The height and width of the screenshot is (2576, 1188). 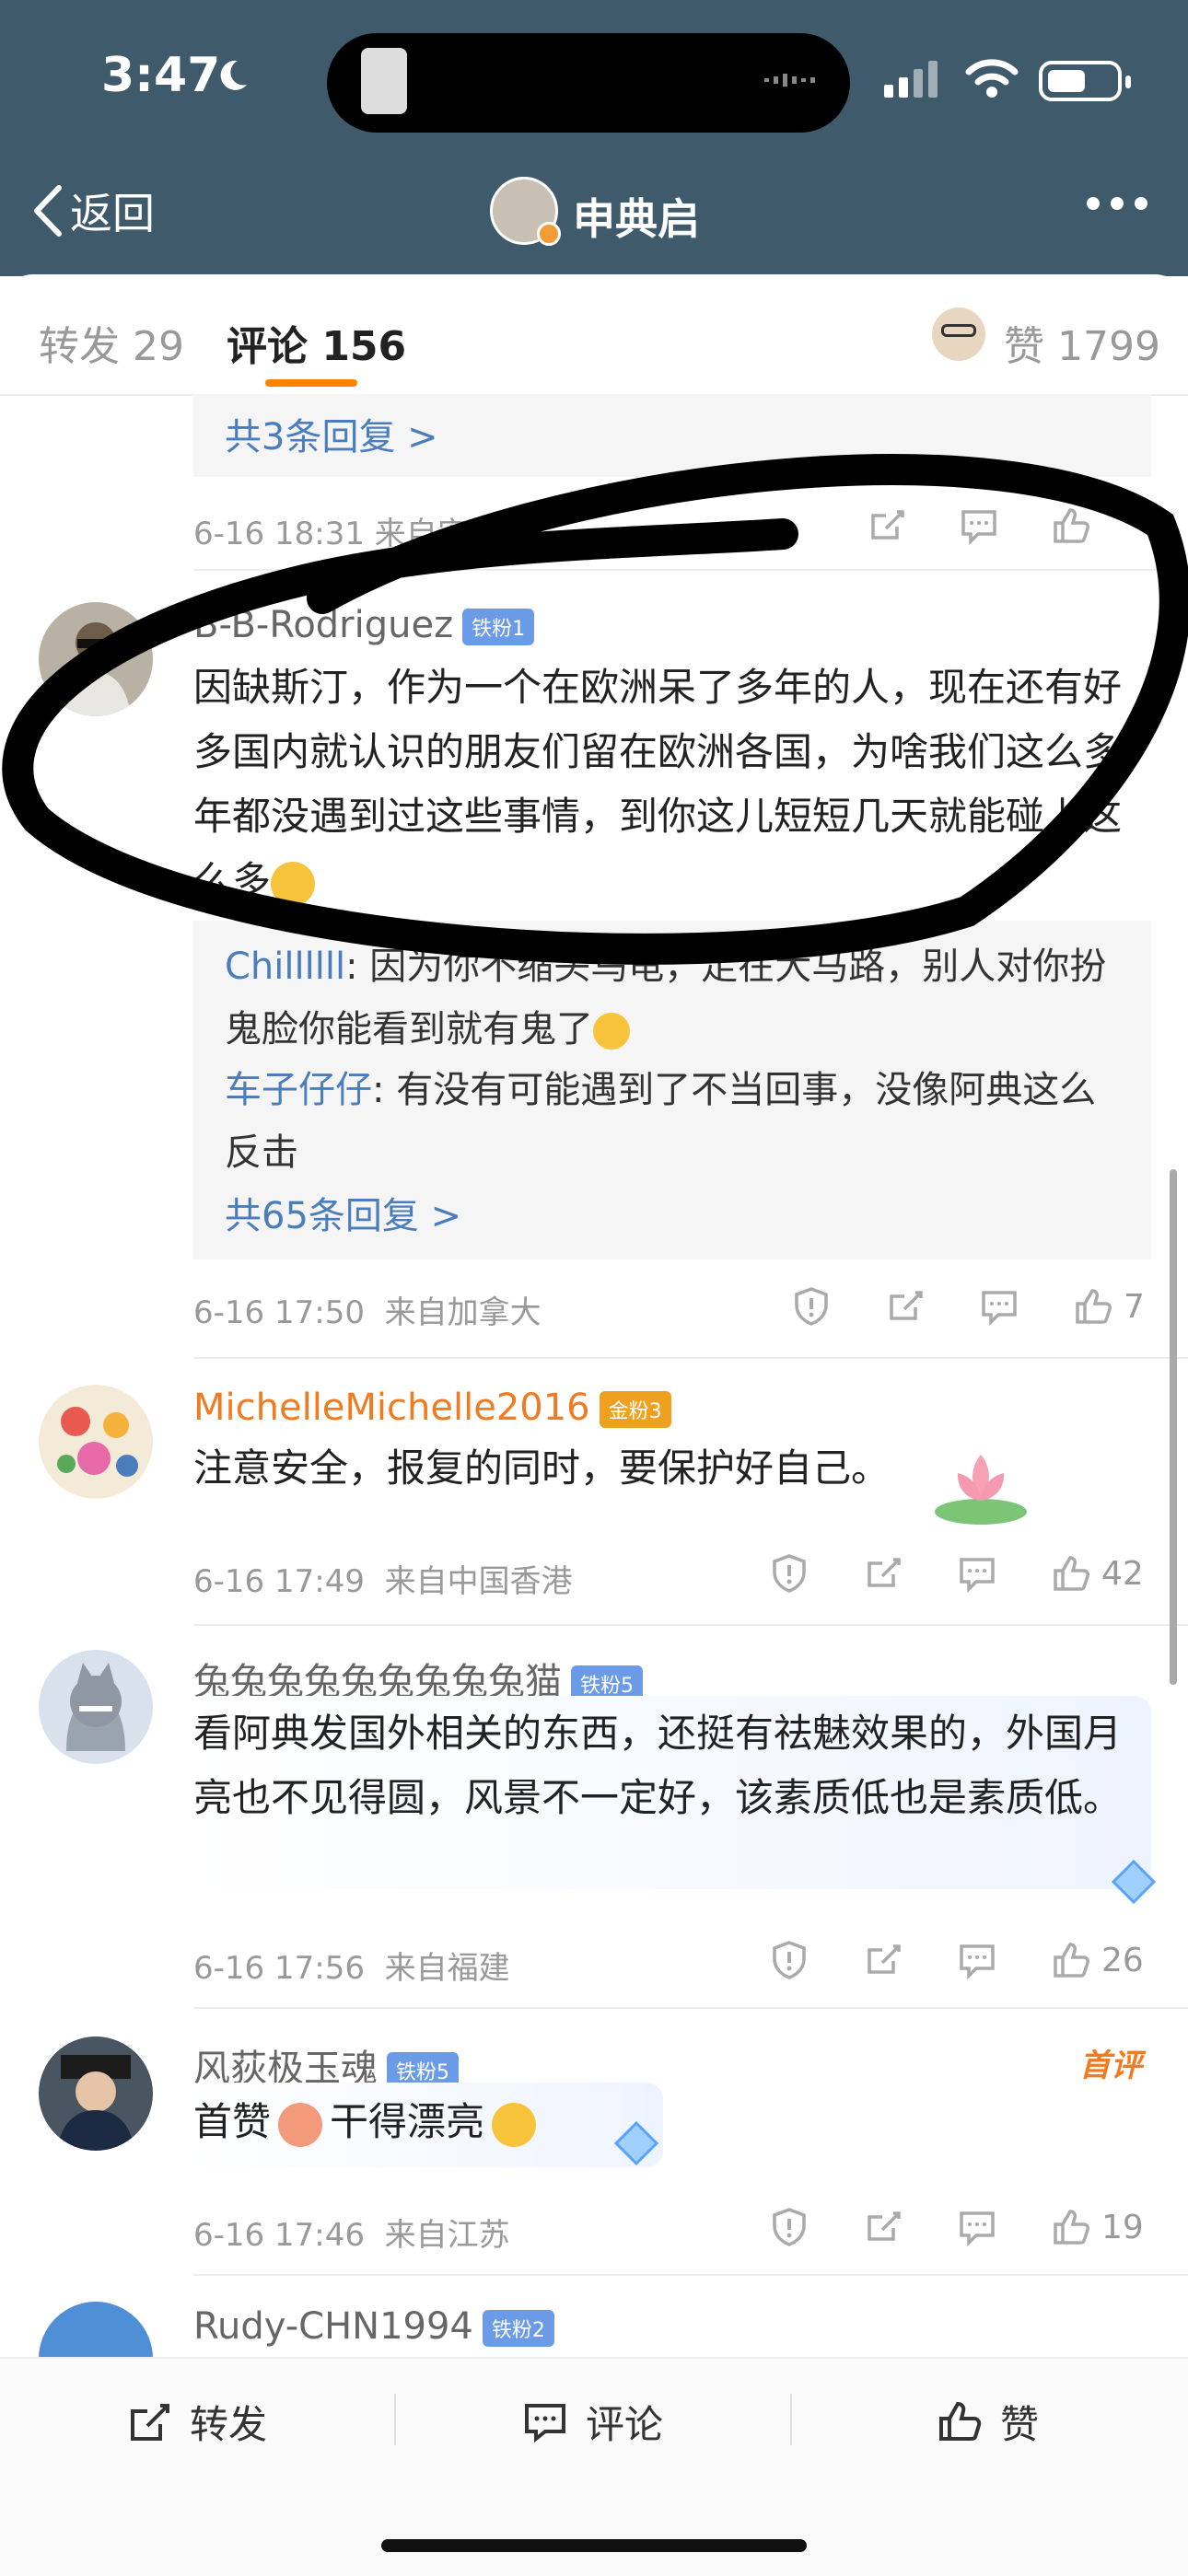 I want to click on scrollbar, so click(x=1173, y=1427).